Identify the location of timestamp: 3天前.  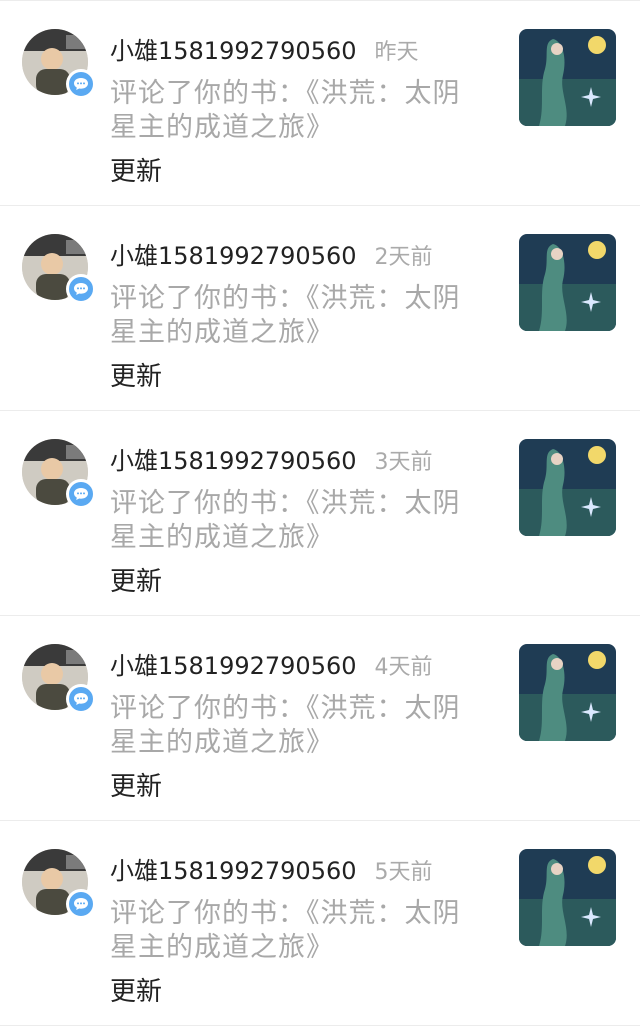
(403, 462).